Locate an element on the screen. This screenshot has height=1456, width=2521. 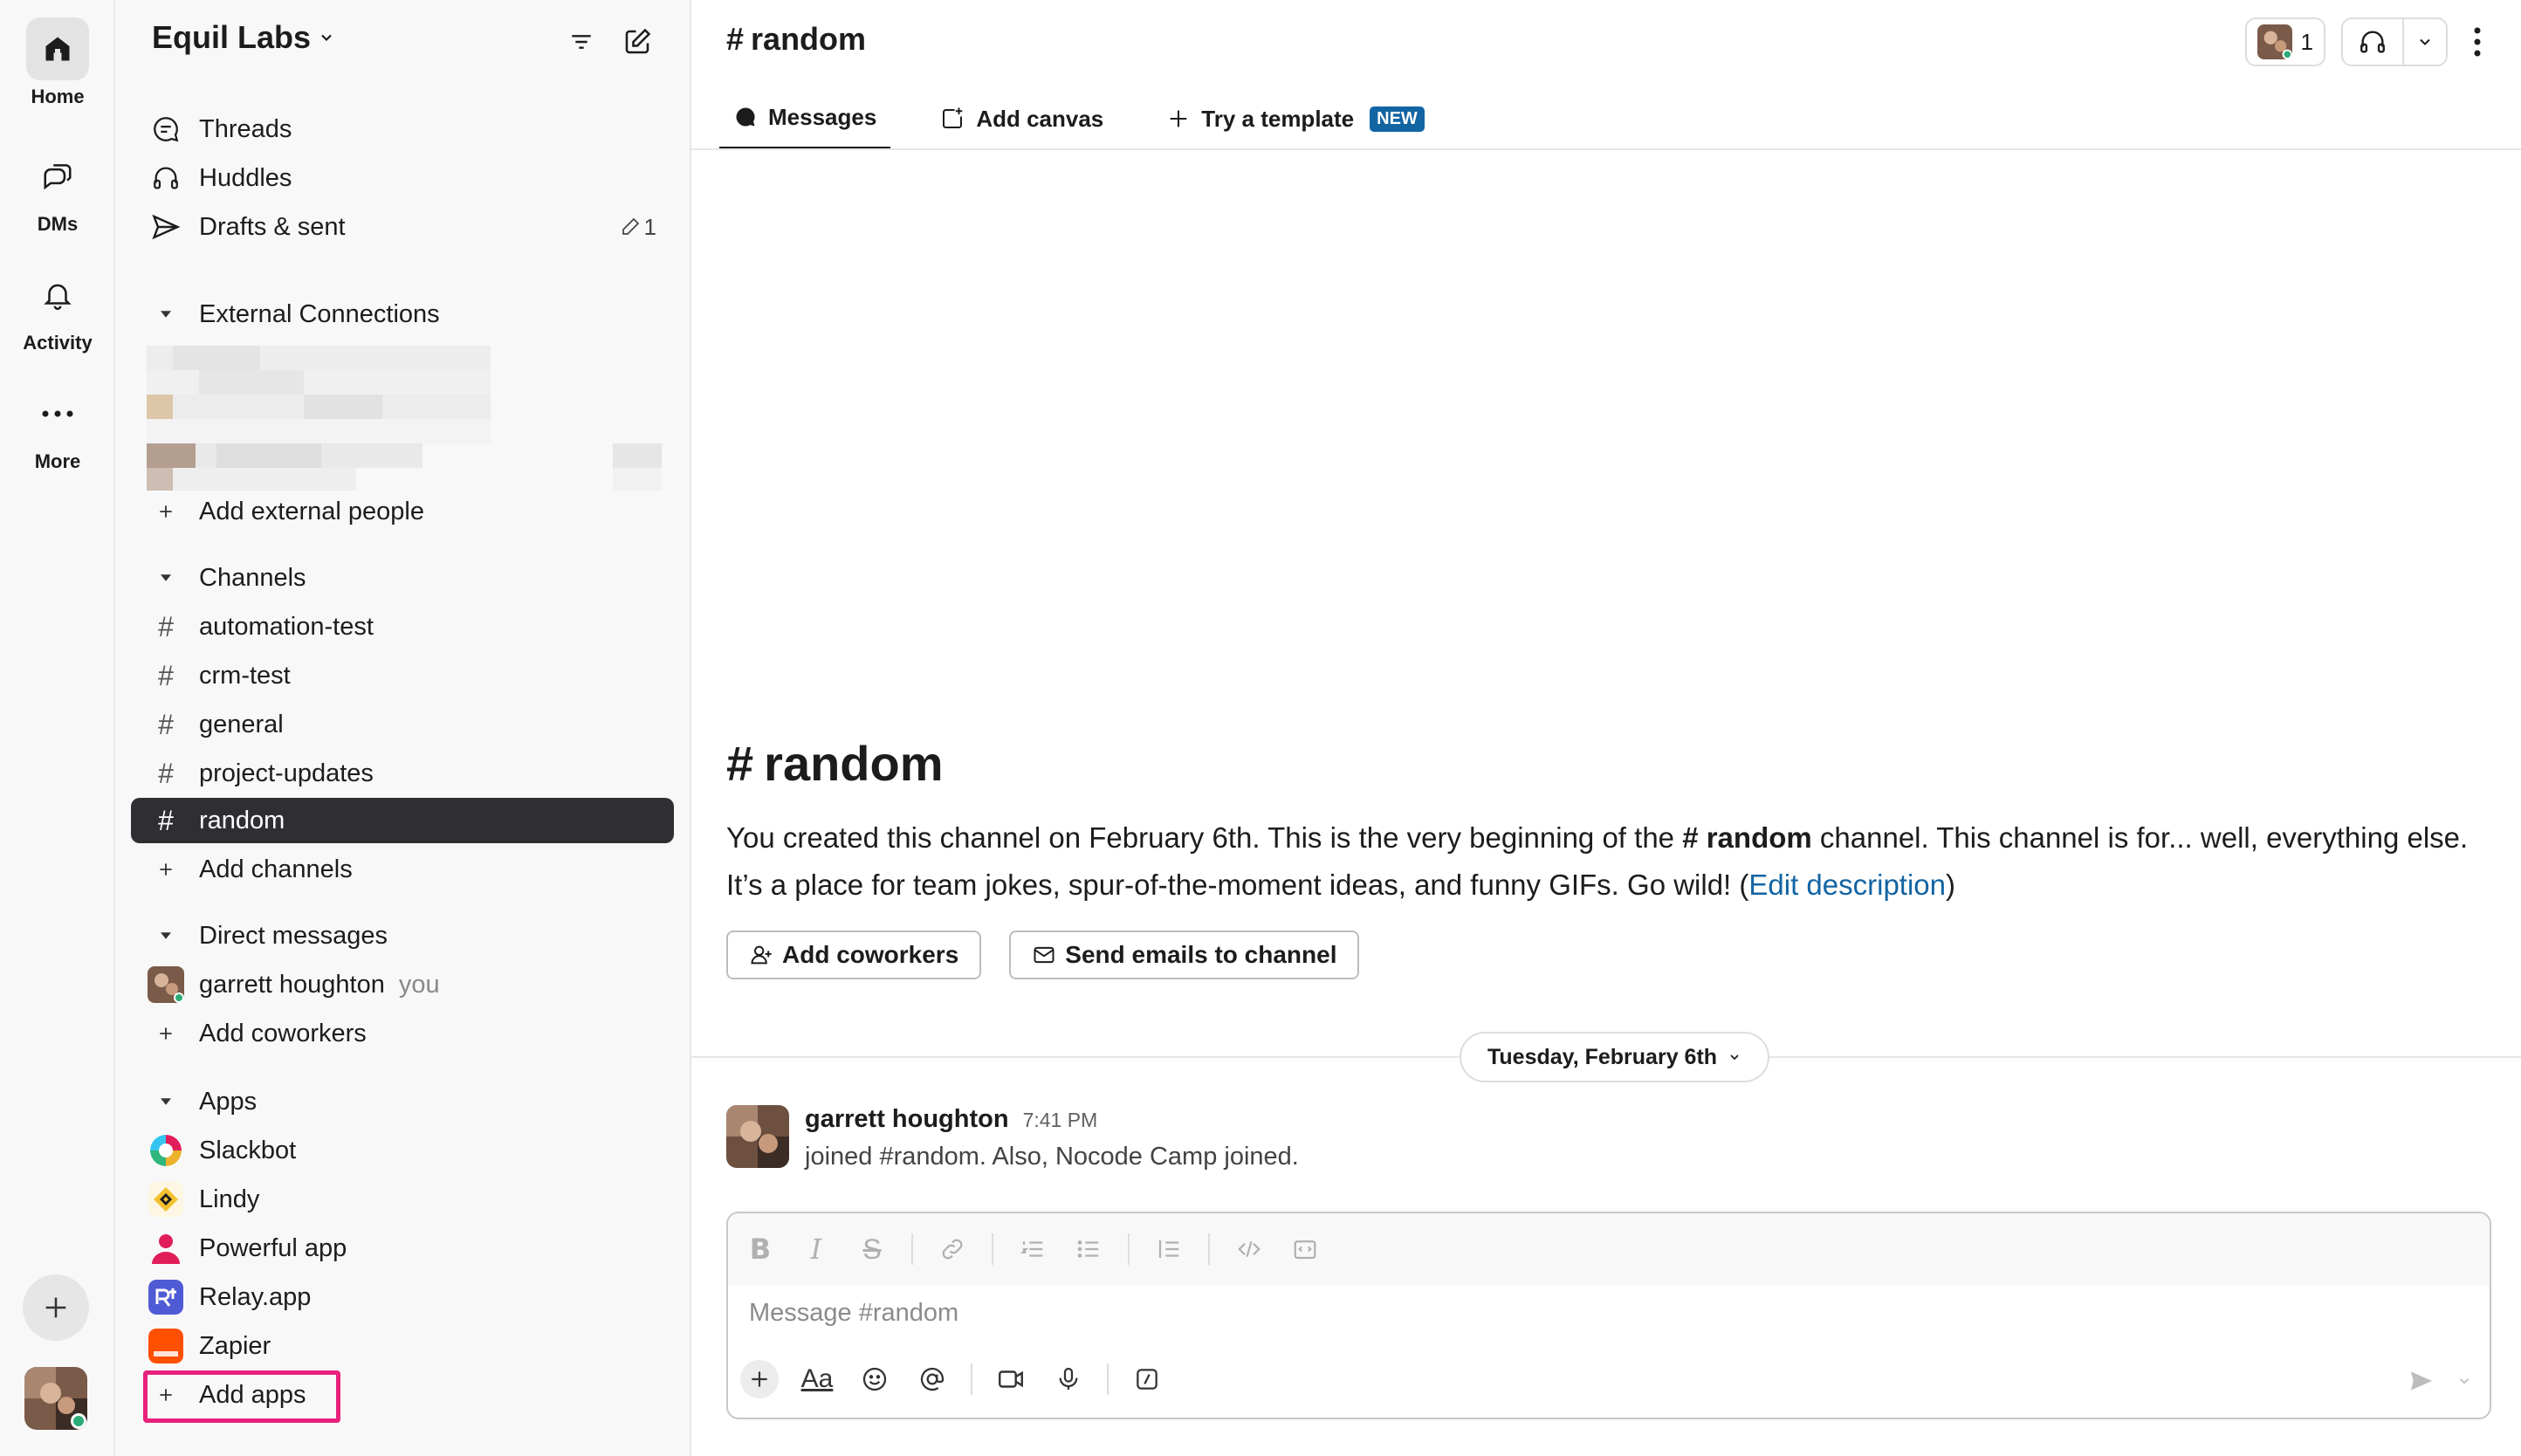
microphone-icon is located at coordinates (1068, 1379).